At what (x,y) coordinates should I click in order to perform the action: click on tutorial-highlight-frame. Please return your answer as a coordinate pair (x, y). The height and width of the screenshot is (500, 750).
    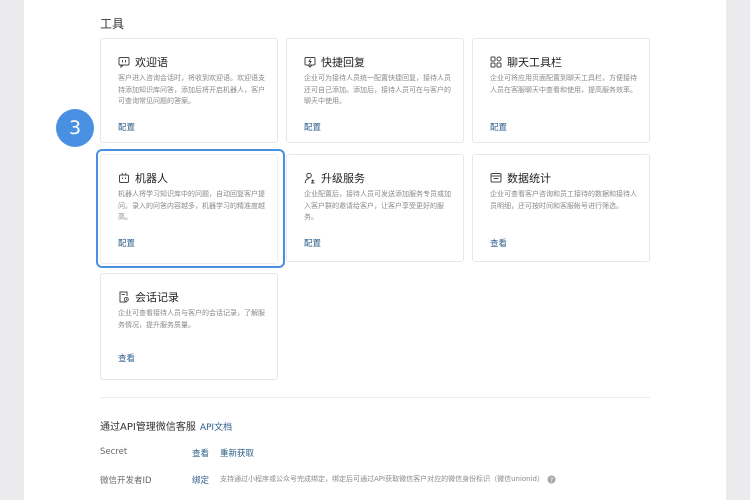
    Looking at the image, I should click on (190, 208).